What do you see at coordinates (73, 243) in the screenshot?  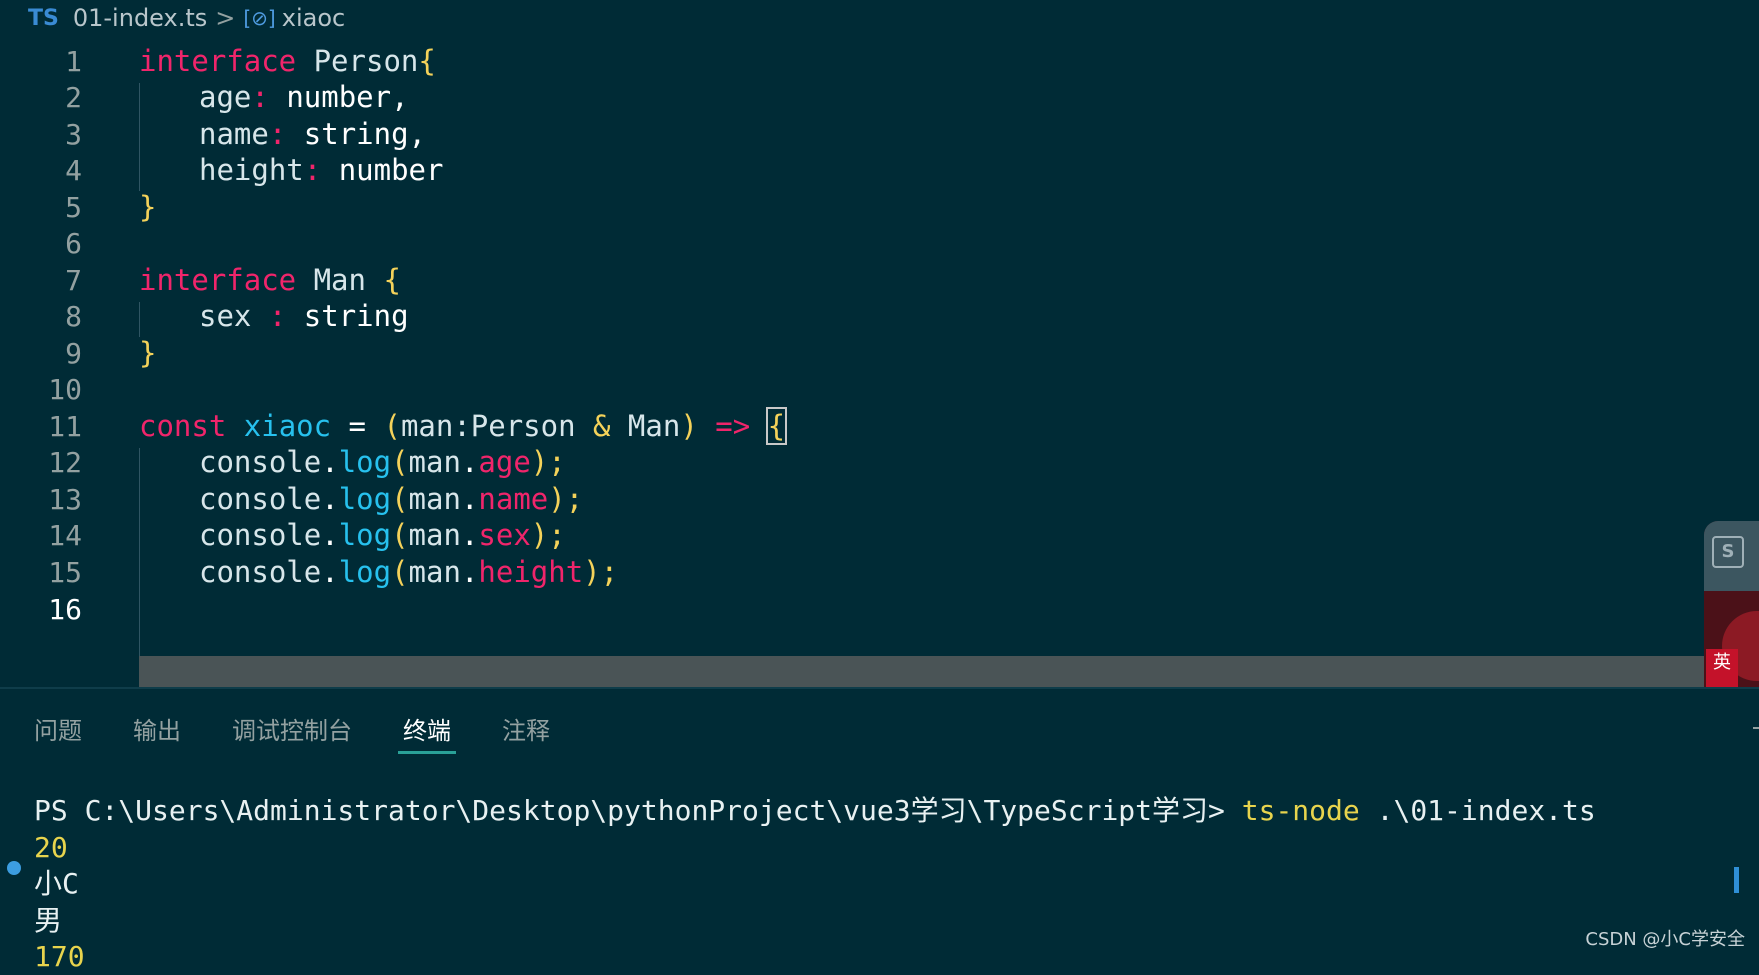 I see `line-number: 6` at bounding box center [73, 243].